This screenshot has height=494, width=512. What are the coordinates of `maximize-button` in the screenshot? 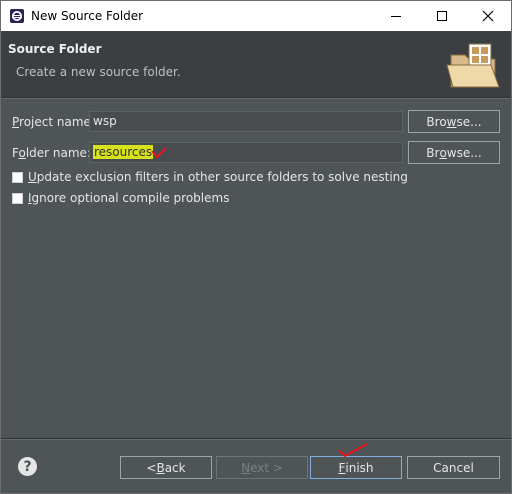 It's located at (442, 16).